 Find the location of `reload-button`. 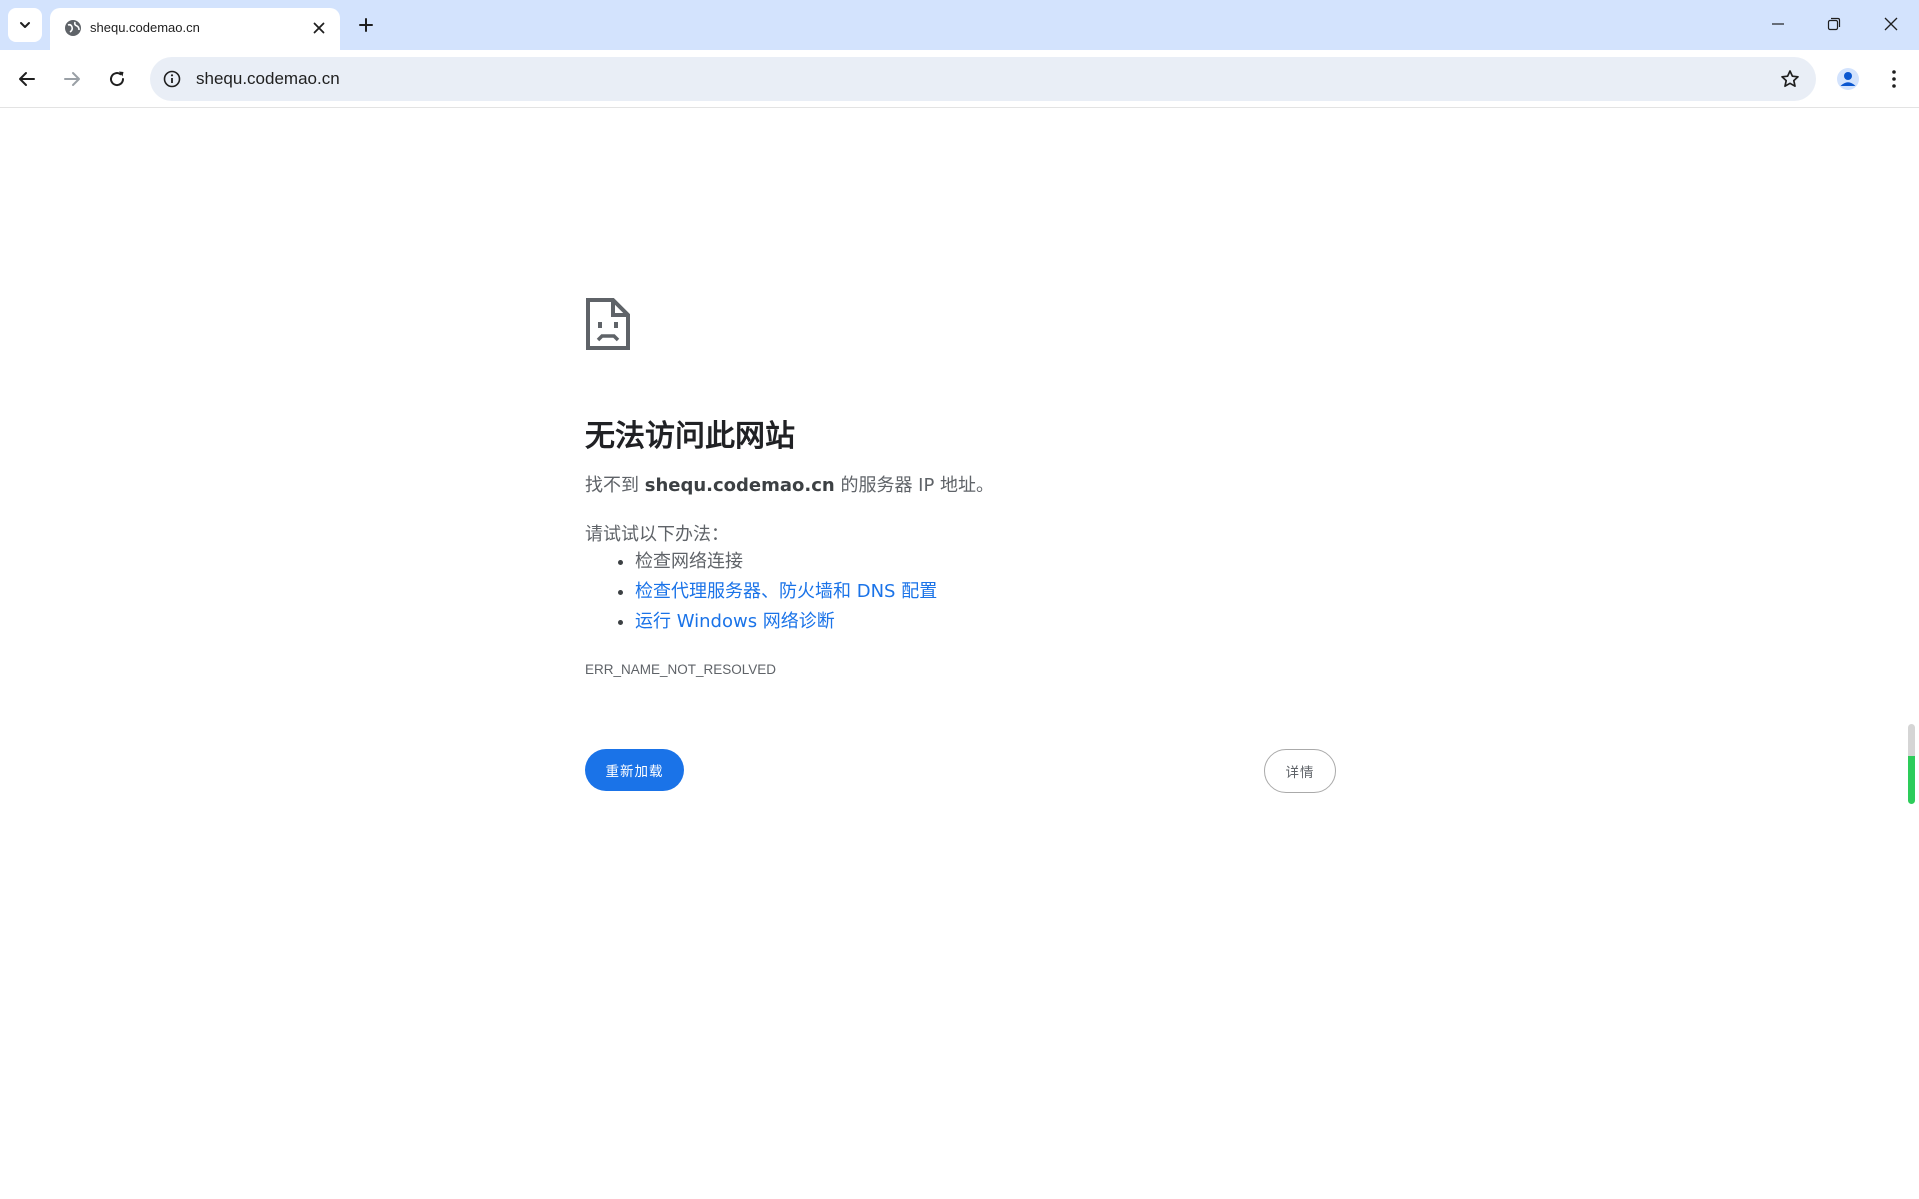

reload-button is located at coordinates (117, 79).